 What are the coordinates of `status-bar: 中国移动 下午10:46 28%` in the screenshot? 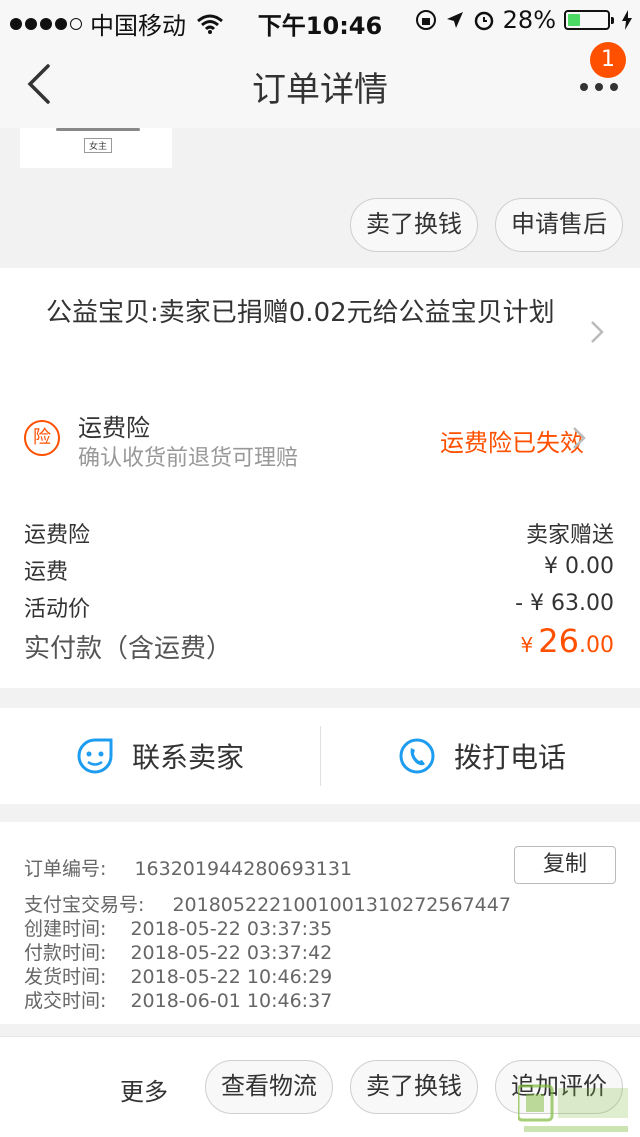 It's located at (320, 20).